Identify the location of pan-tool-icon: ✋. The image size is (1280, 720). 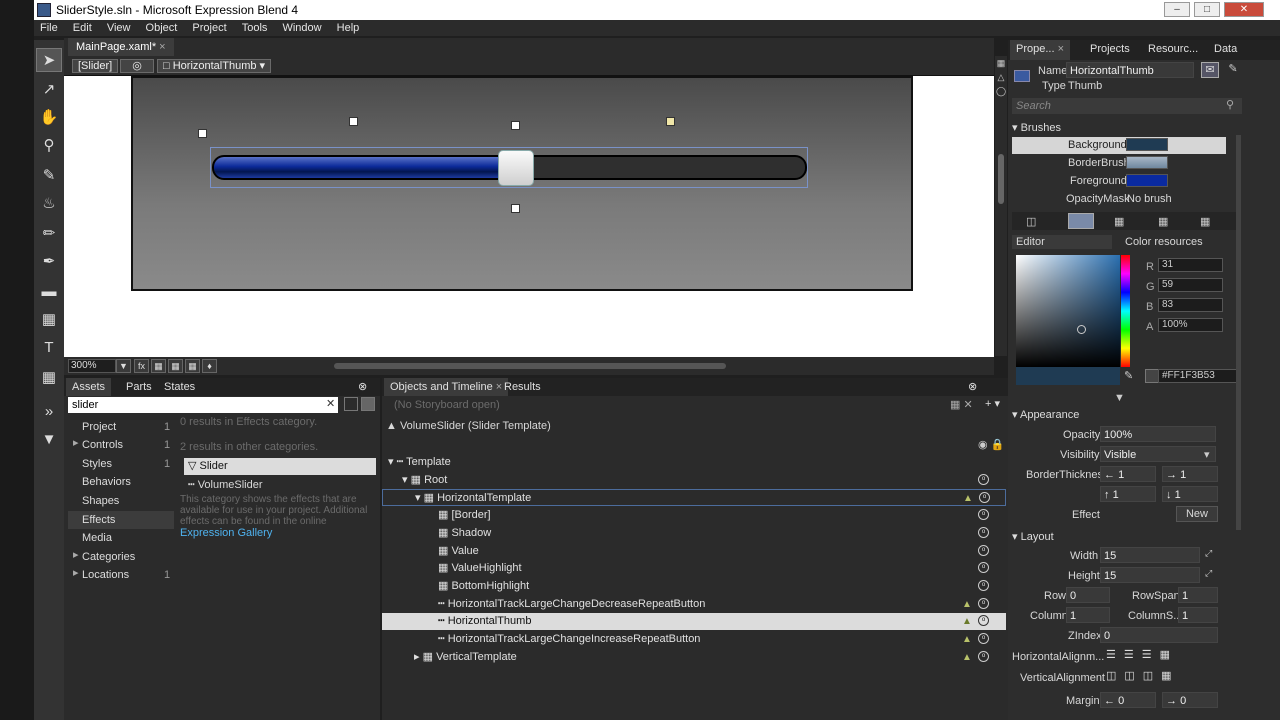
(49, 118).